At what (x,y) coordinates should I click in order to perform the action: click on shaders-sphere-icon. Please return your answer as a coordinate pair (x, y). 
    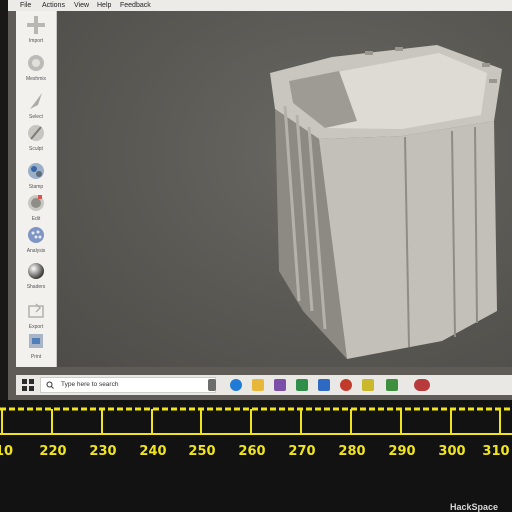
    Looking at the image, I should click on (36, 271).